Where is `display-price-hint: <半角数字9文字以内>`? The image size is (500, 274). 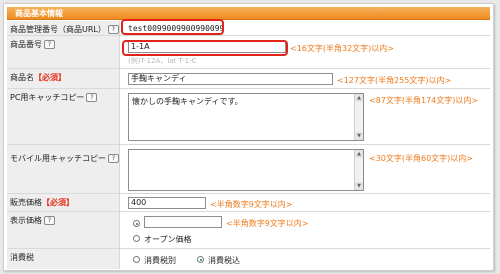 display-price-hint: <半角数字9文字以内> is located at coordinates (267, 223).